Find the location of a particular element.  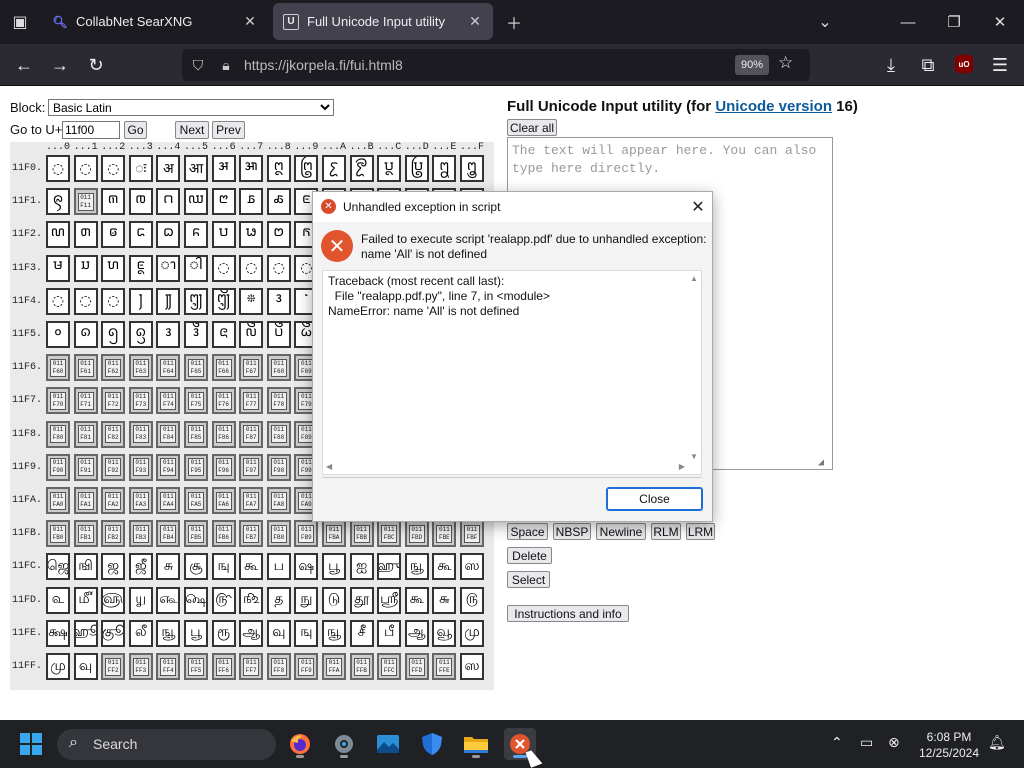

character-cell: 011 F93 is located at coordinates (140, 467).